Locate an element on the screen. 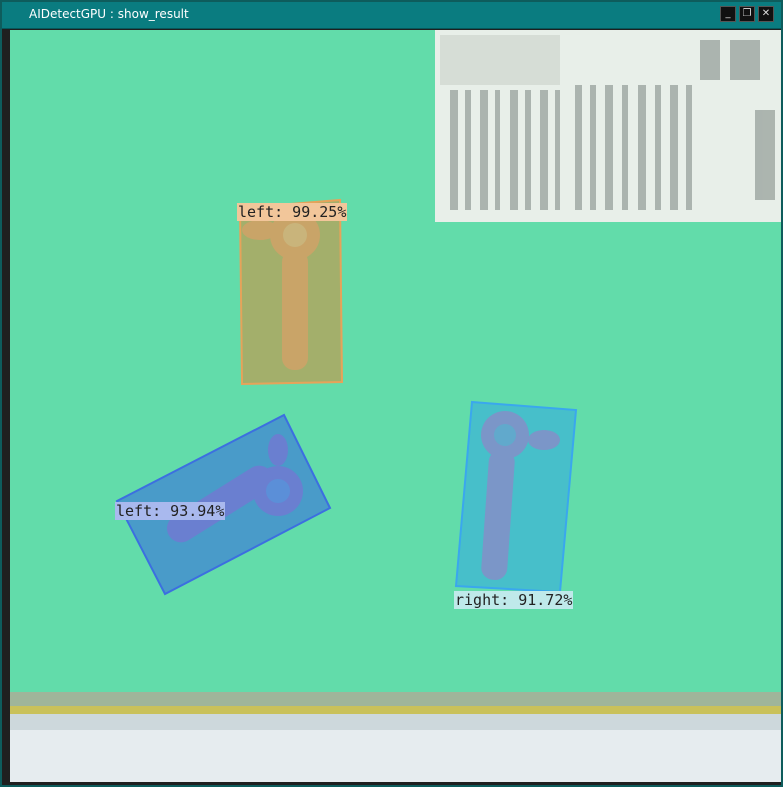  detection-label: left: 93.94% is located at coordinates (170, 511).